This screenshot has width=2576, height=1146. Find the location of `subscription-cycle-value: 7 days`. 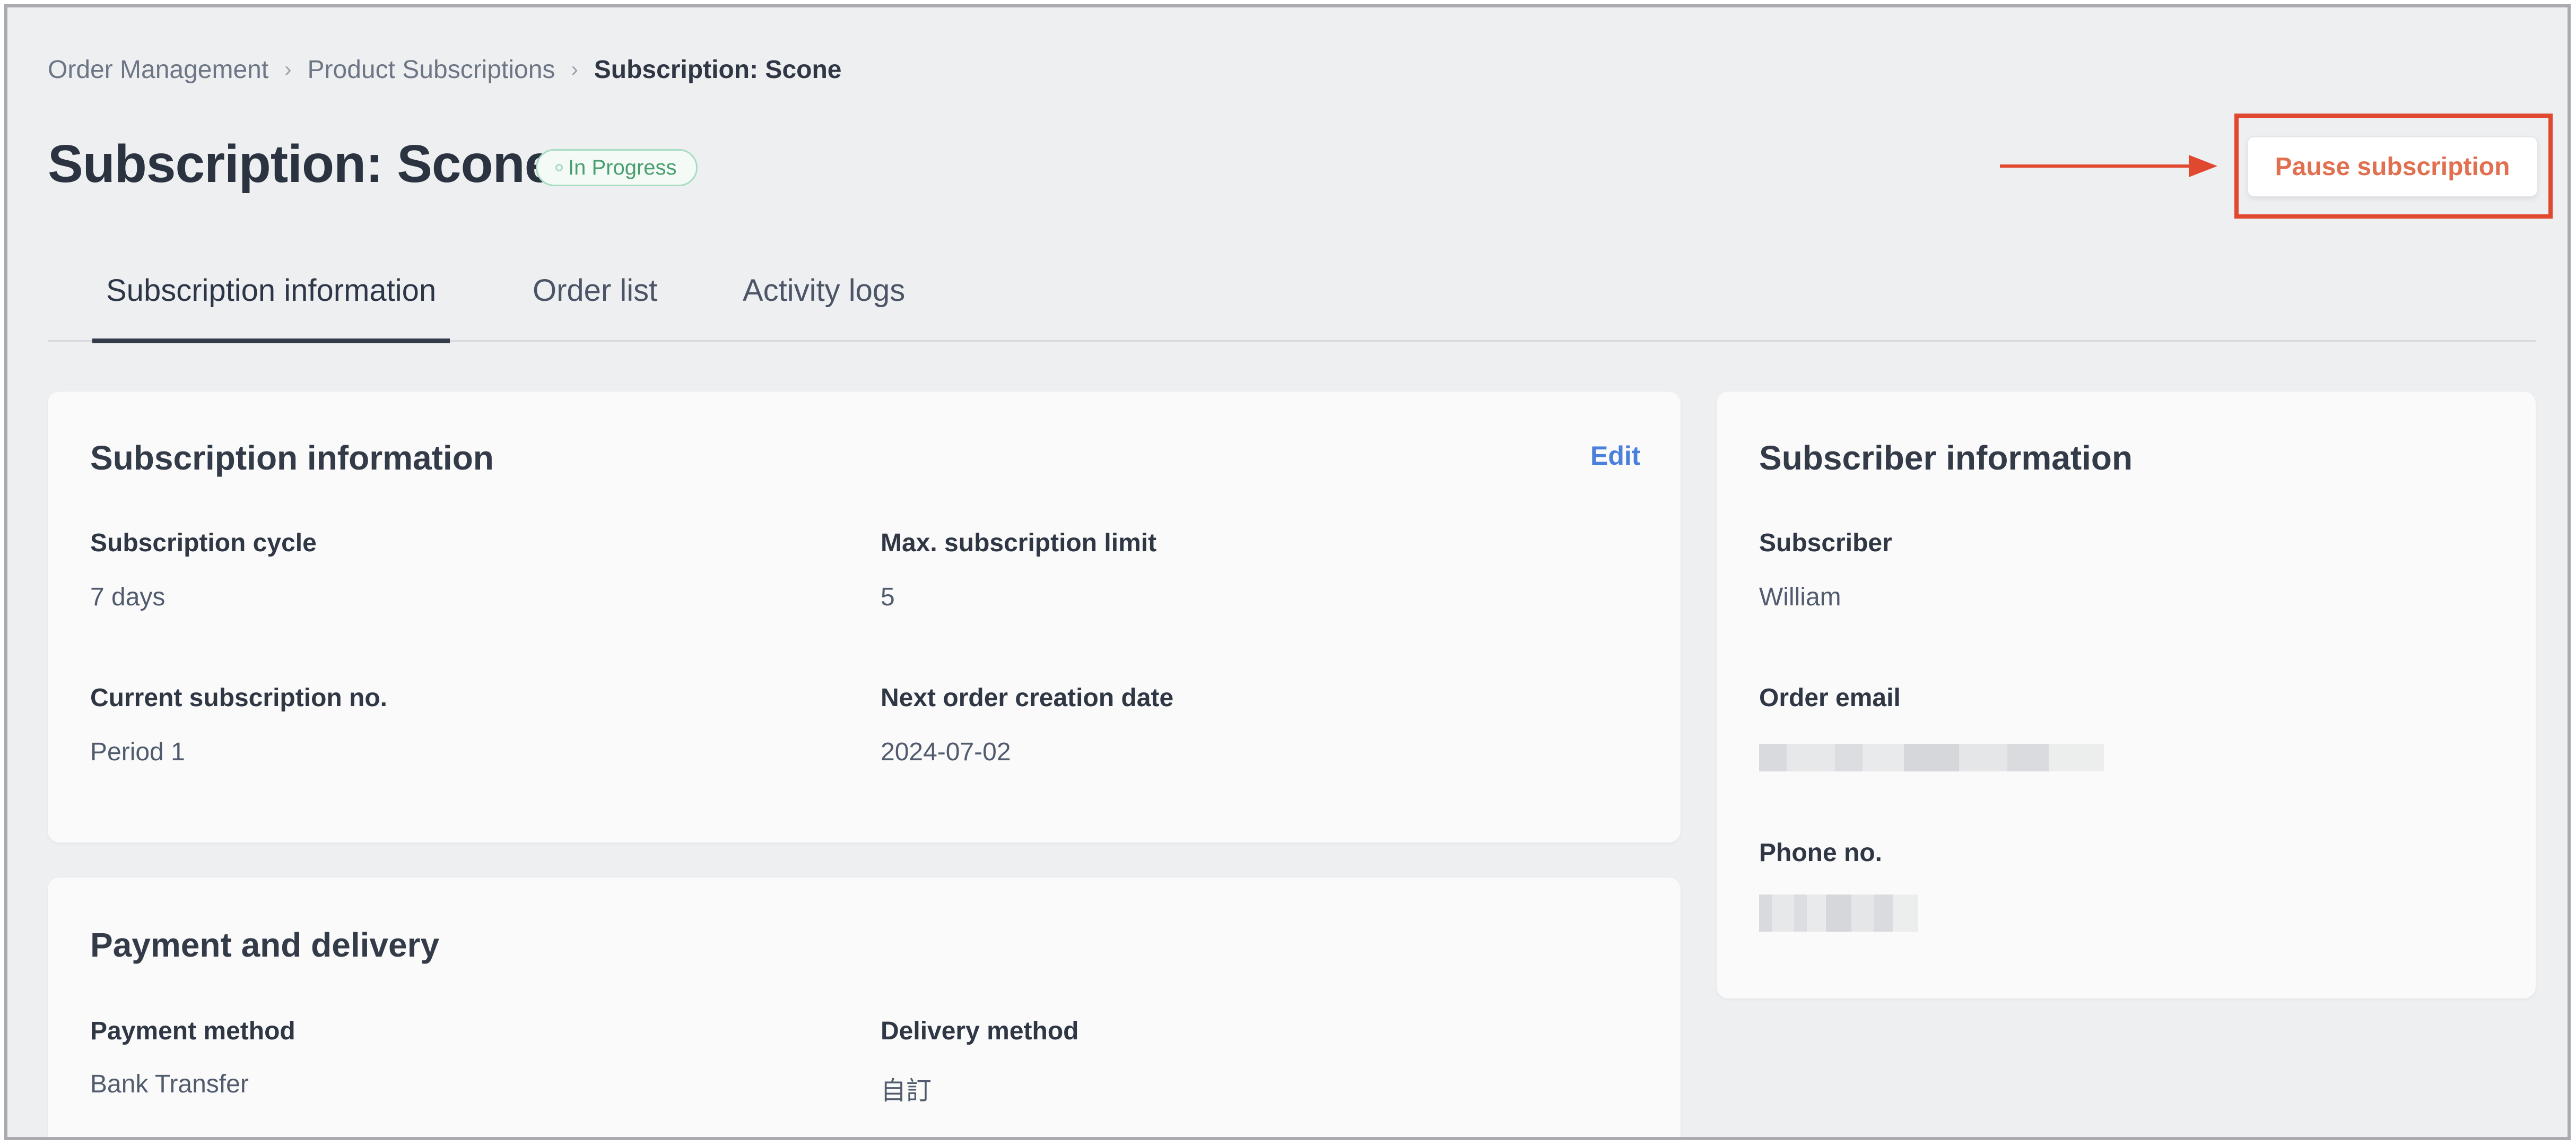

subscription-cycle-value: 7 days is located at coordinates (128, 597).